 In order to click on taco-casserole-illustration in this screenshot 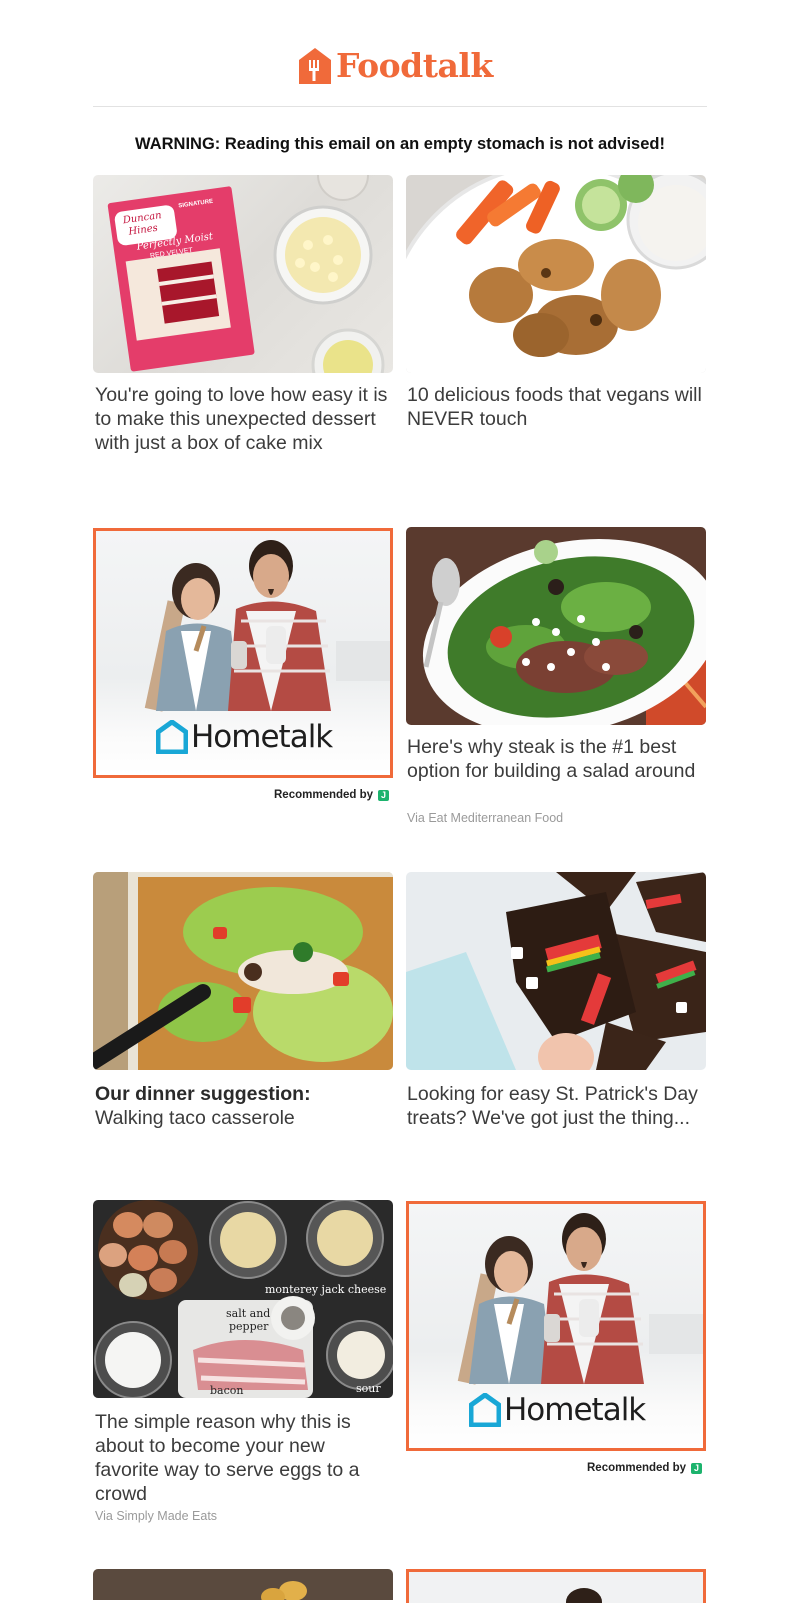, I will do `click(243, 971)`.